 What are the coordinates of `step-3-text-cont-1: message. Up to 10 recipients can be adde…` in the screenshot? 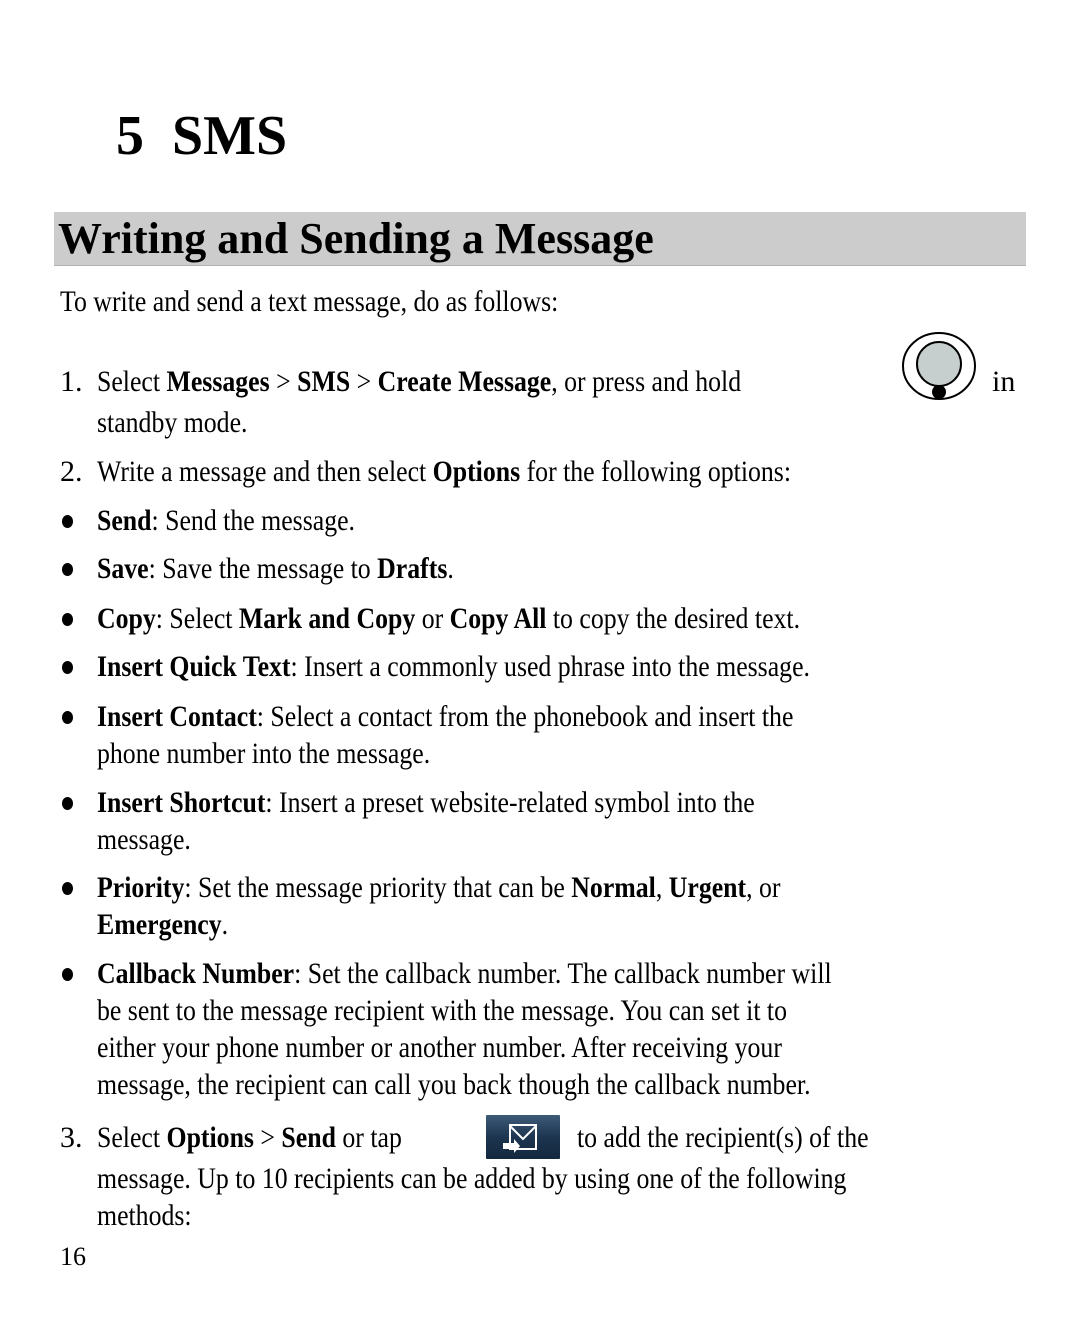 It's located at (472, 1178).